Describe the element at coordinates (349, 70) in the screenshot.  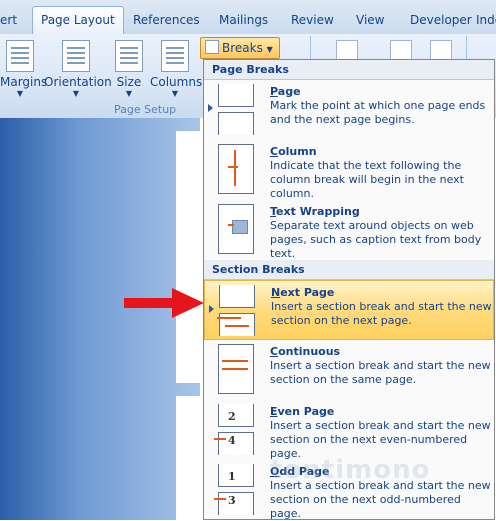
I see `page-breaks-header: Page Breaks` at that location.